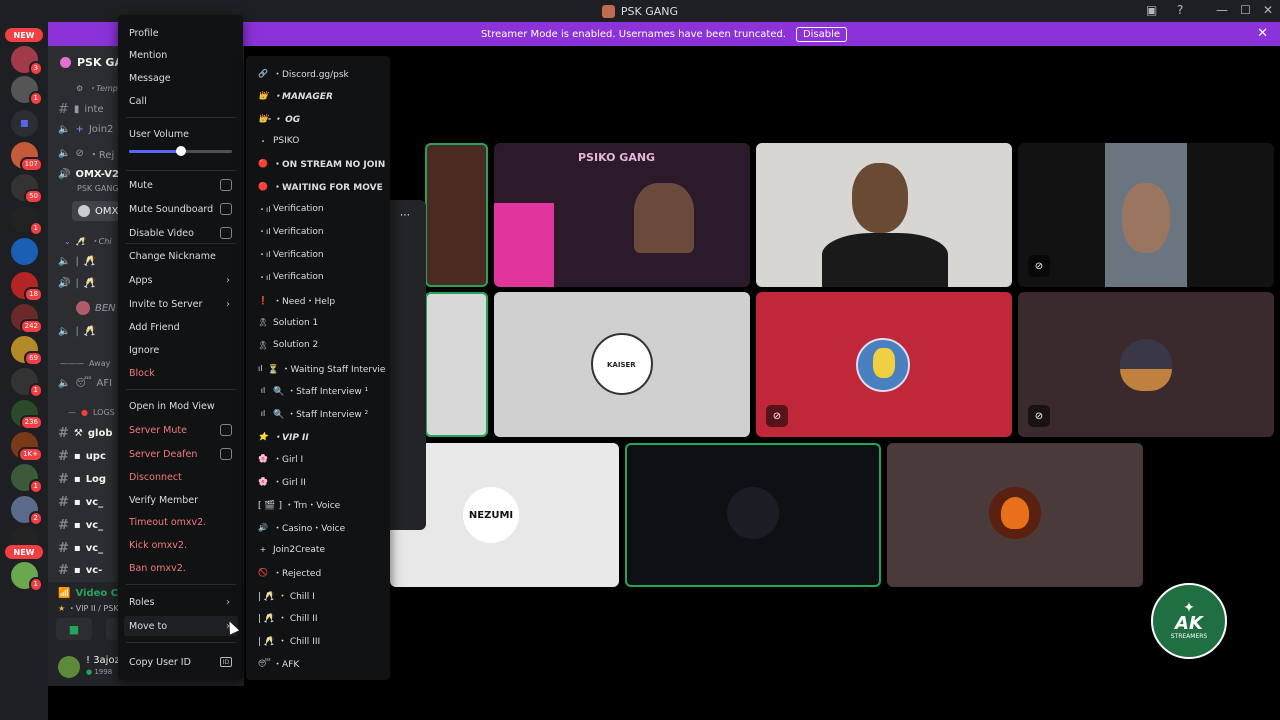 The height and width of the screenshot is (720, 1280). What do you see at coordinates (319, 527) in the screenshot?
I see `move-to-channel: 🔊 ・Casino・Voice` at bounding box center [319, 527].